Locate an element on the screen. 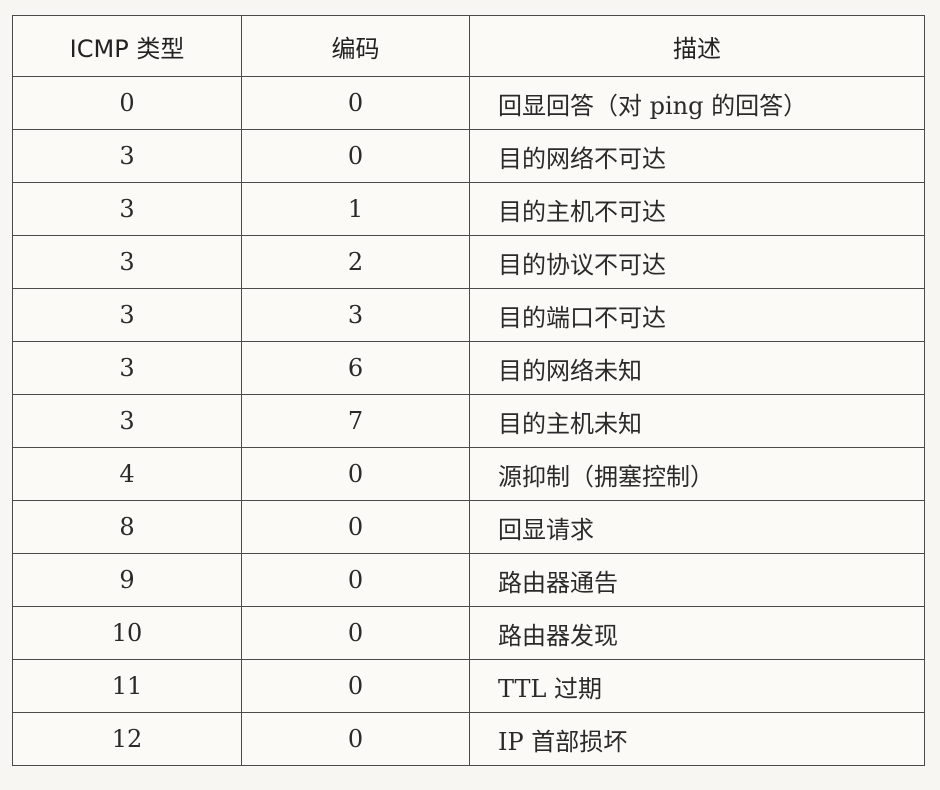 This screenshot has height=790, width=940. table-row: 10 0 路由器发现 is located at coordinates (468, 633).